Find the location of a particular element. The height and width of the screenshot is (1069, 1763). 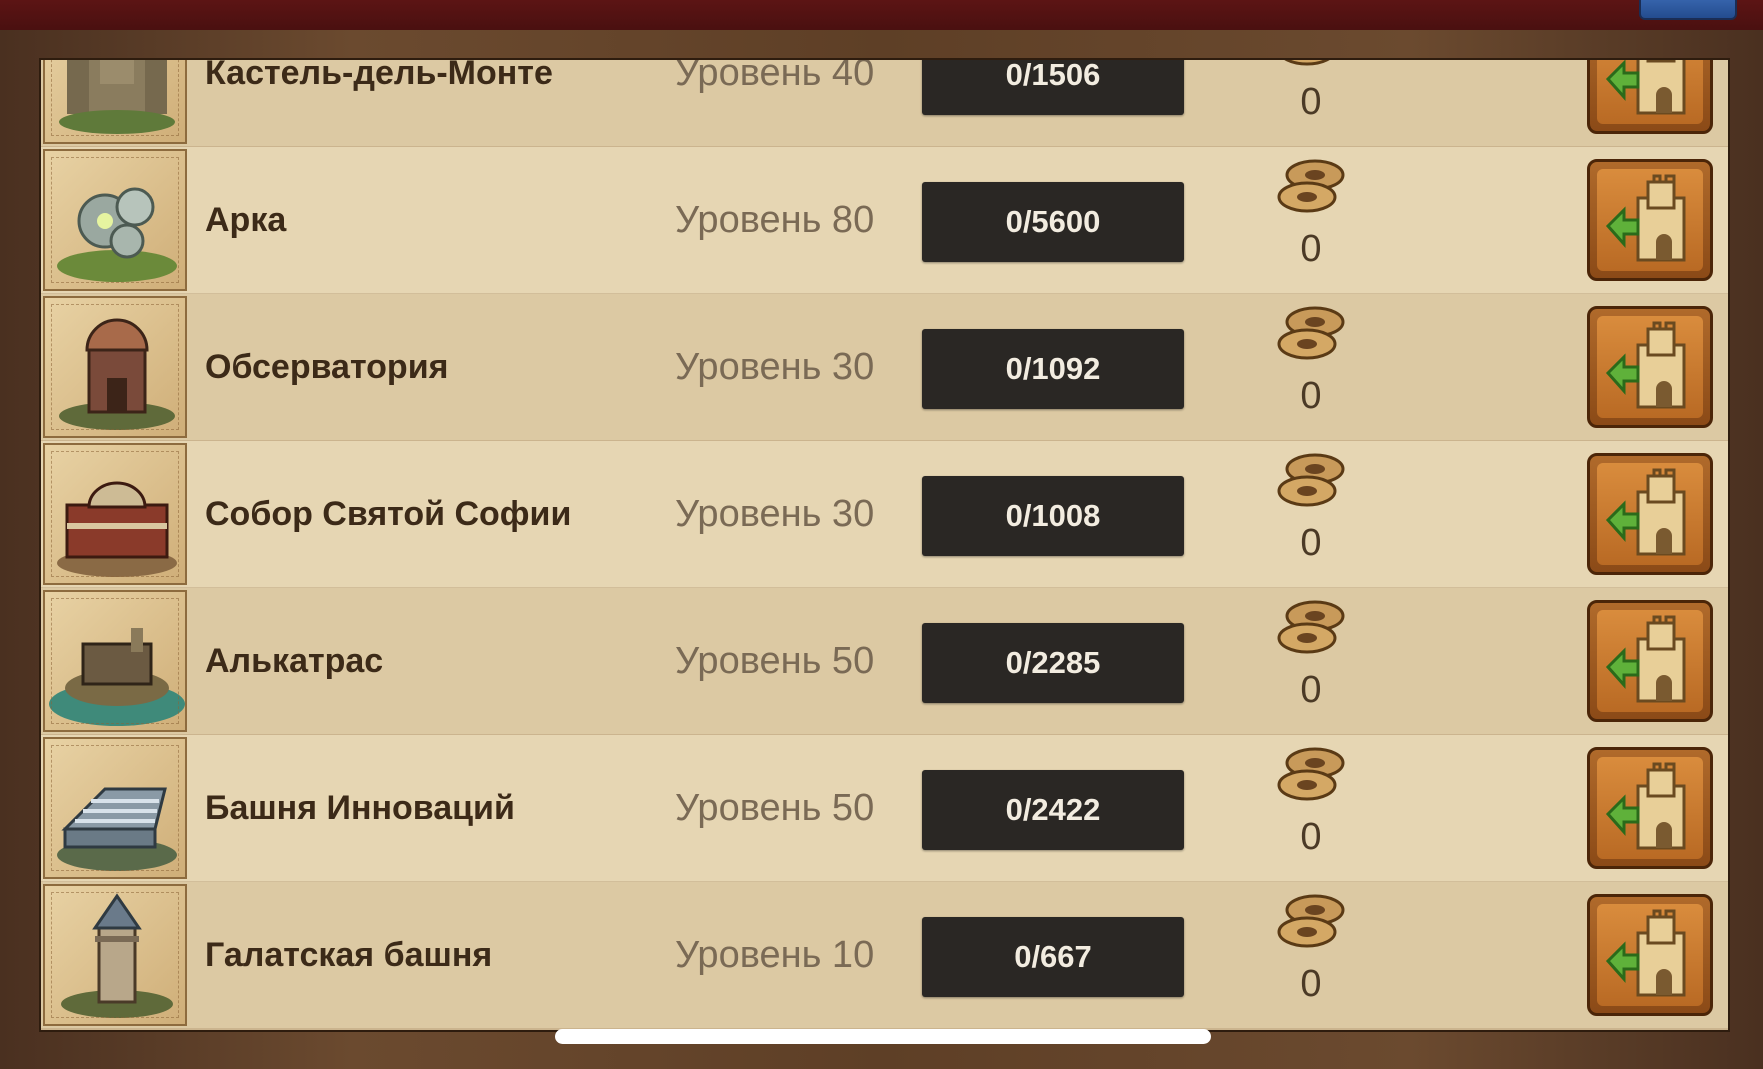

building-name: Галатская башня is located at coordinates (349, 955).